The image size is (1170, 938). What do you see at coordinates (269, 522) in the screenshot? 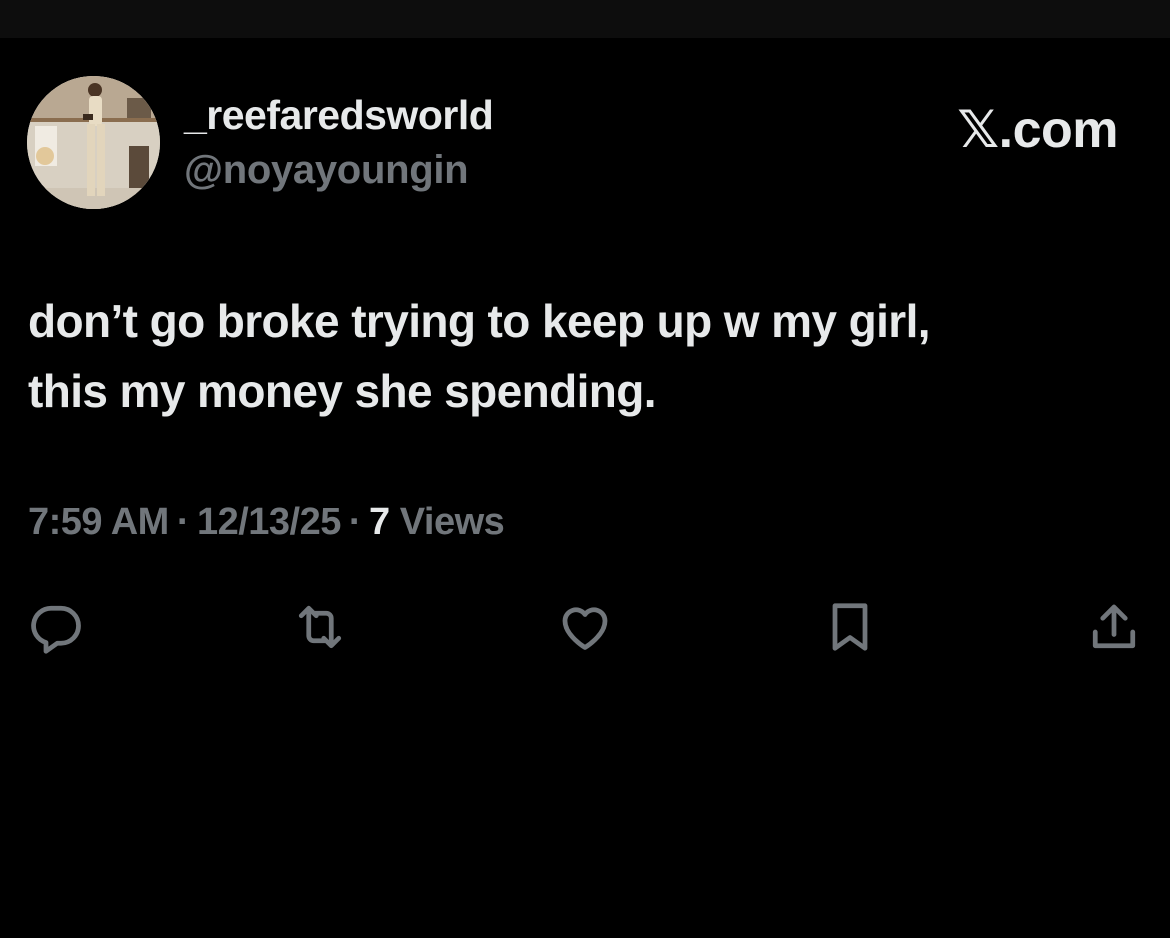
I see `tweet-date: 12/13/25` at bounding box center [269, 522].